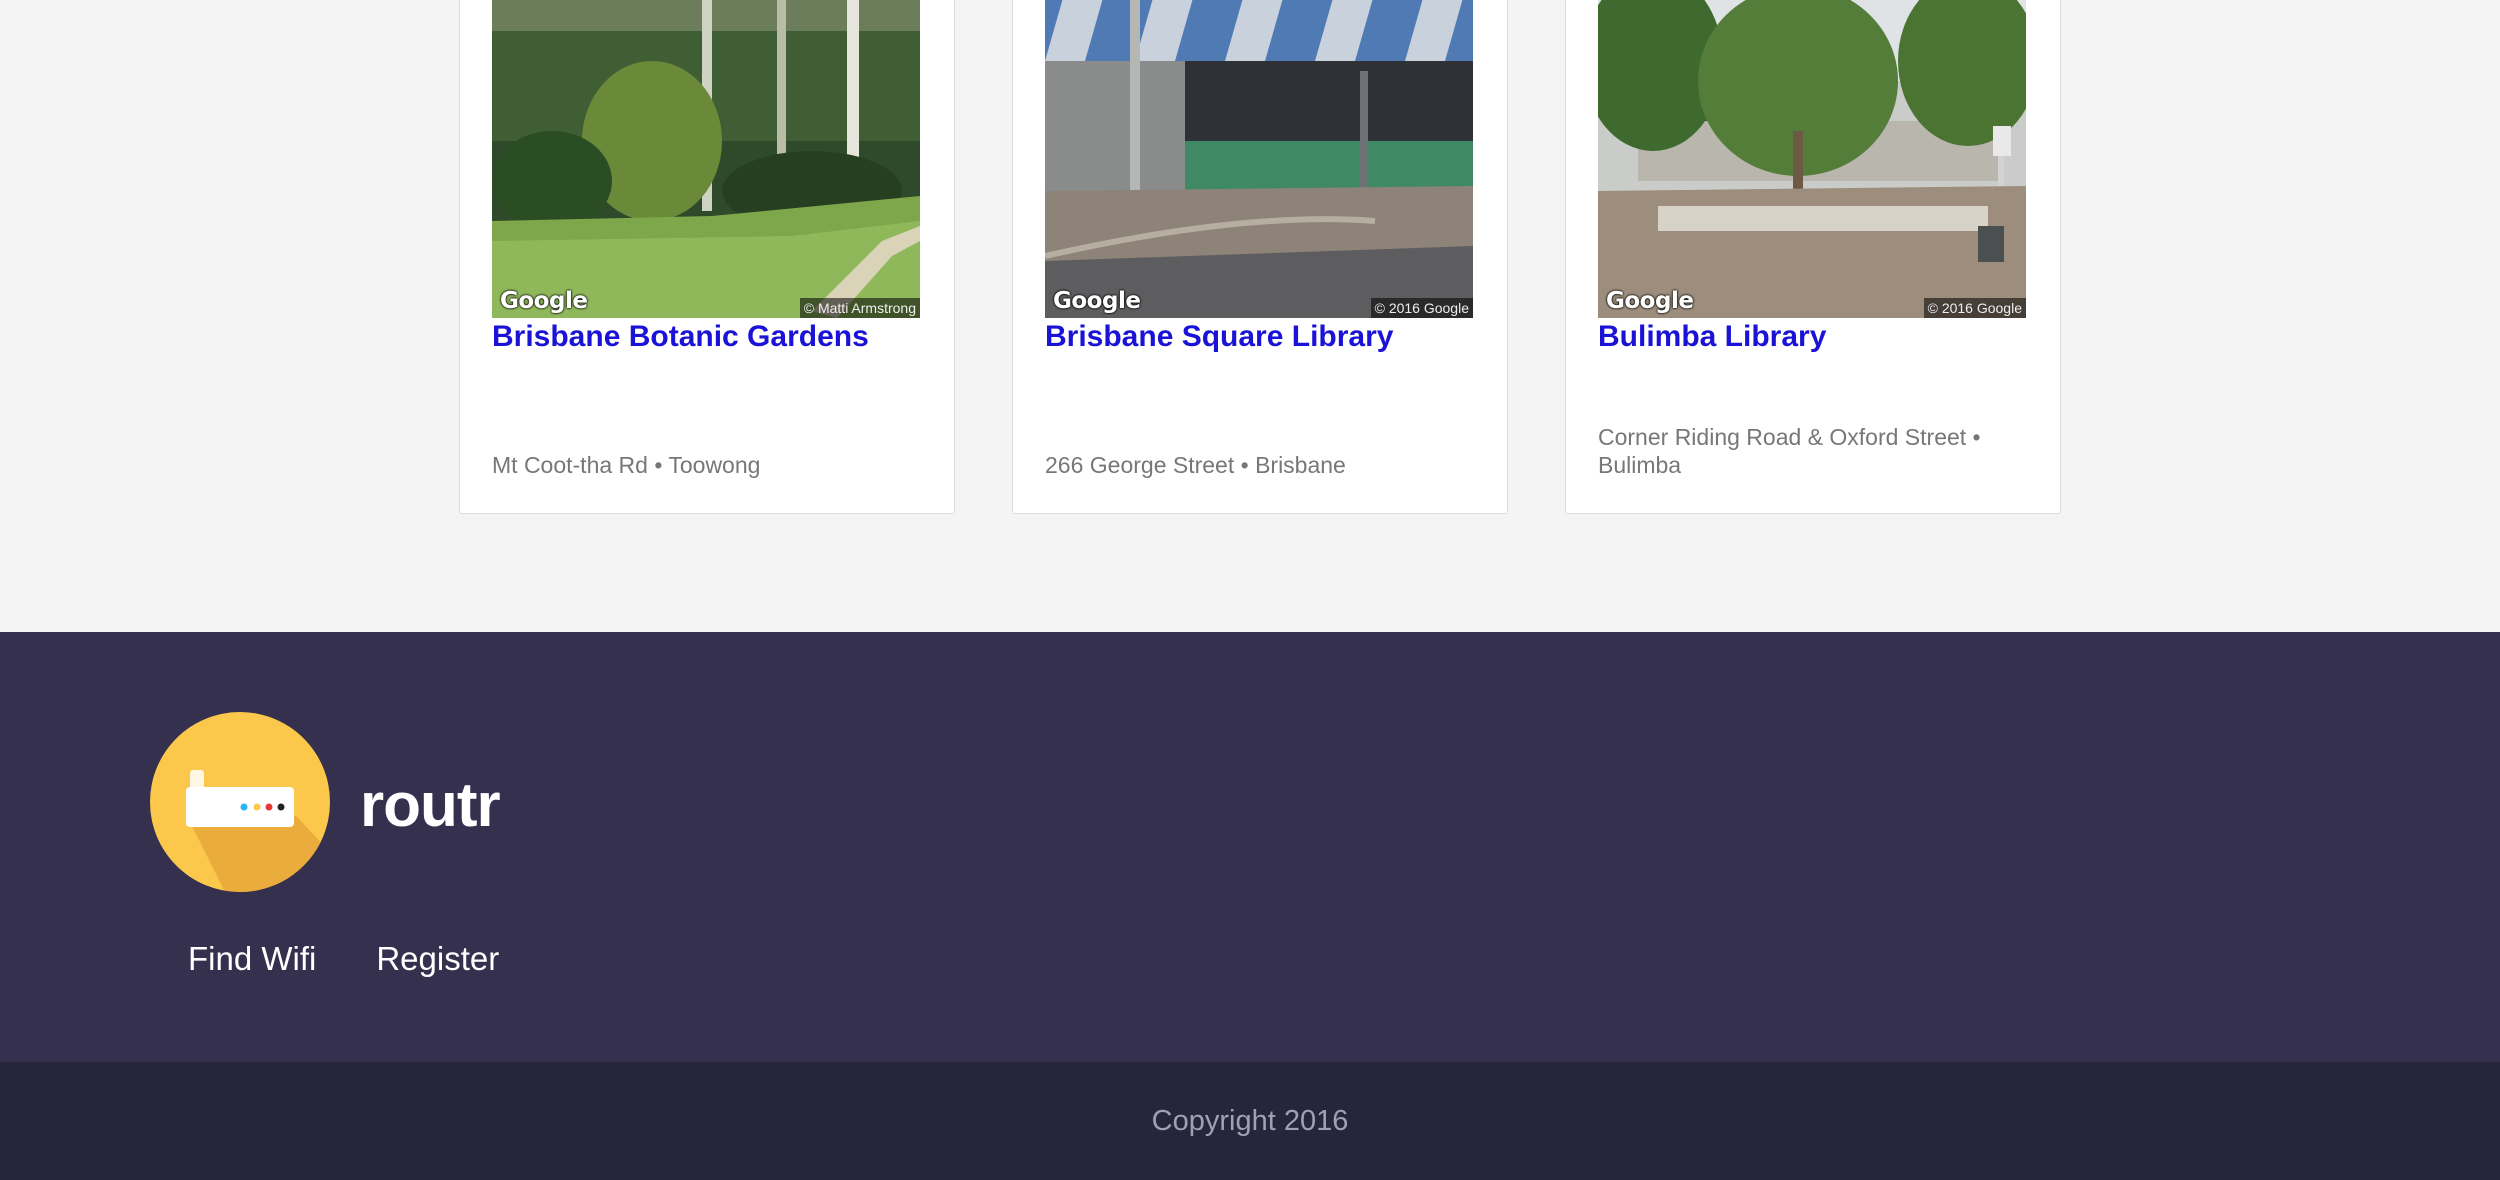 This screenshot has width=2500, height=1180. Describe the element at coordinates (240, 802) in the screenshot. I see `router-icon` at that location.